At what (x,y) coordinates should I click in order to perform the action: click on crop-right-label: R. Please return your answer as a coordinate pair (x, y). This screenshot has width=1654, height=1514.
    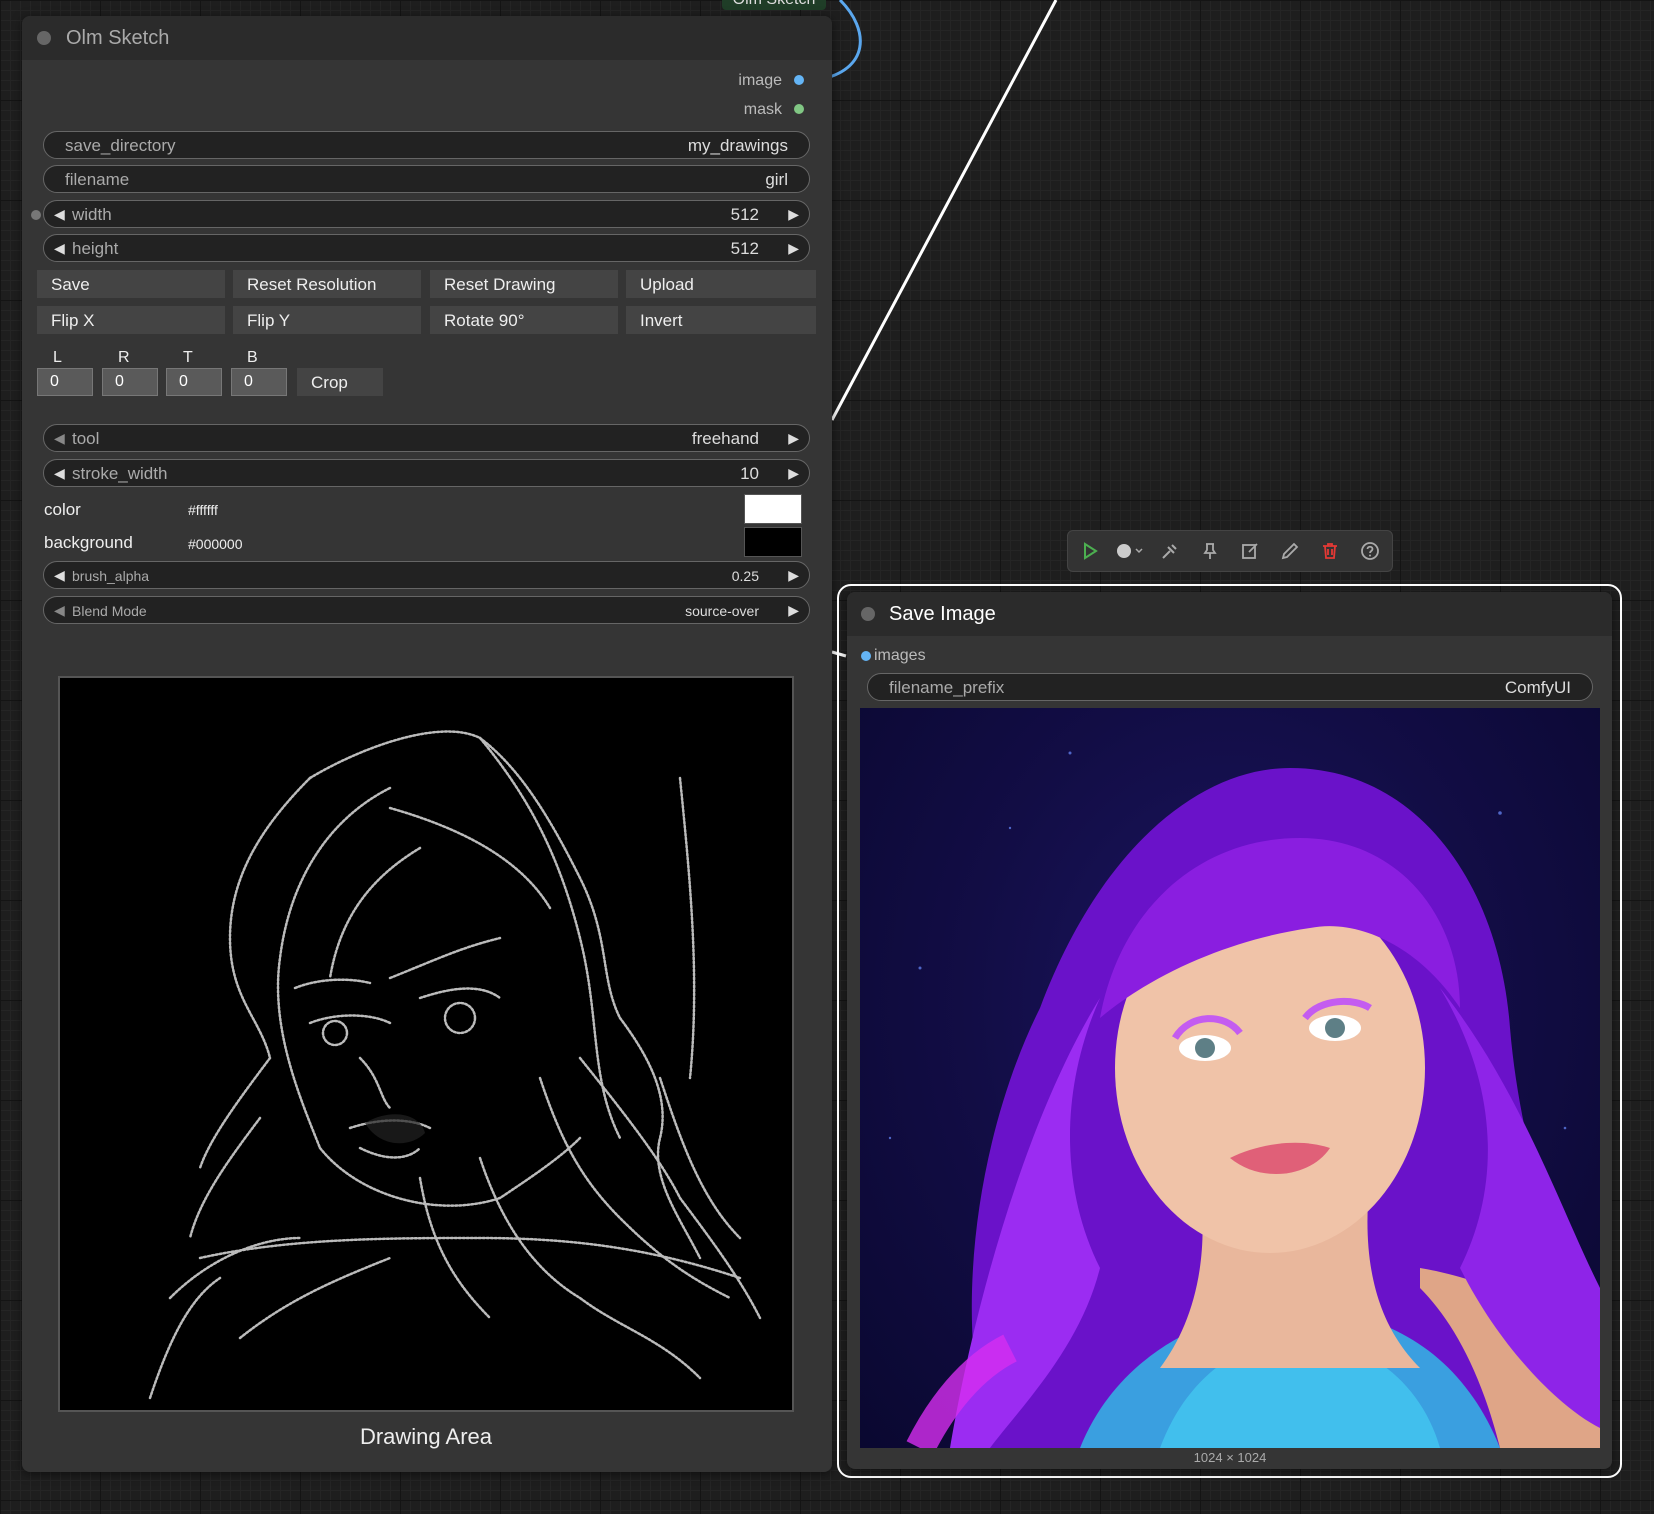
    Looking at the image, I should click on (124, 357).